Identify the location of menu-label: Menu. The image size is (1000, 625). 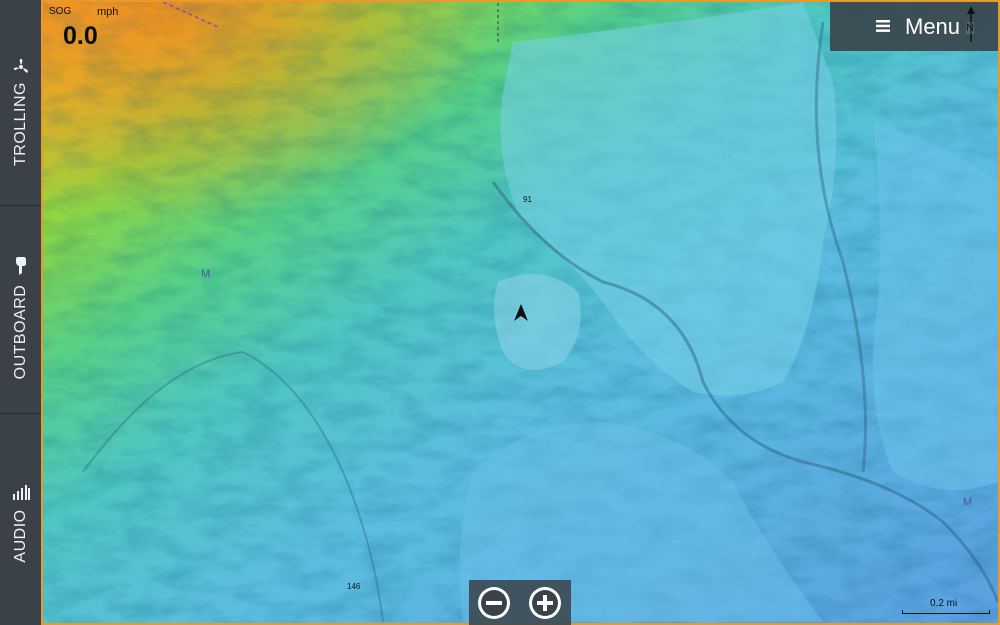
(932, 27).